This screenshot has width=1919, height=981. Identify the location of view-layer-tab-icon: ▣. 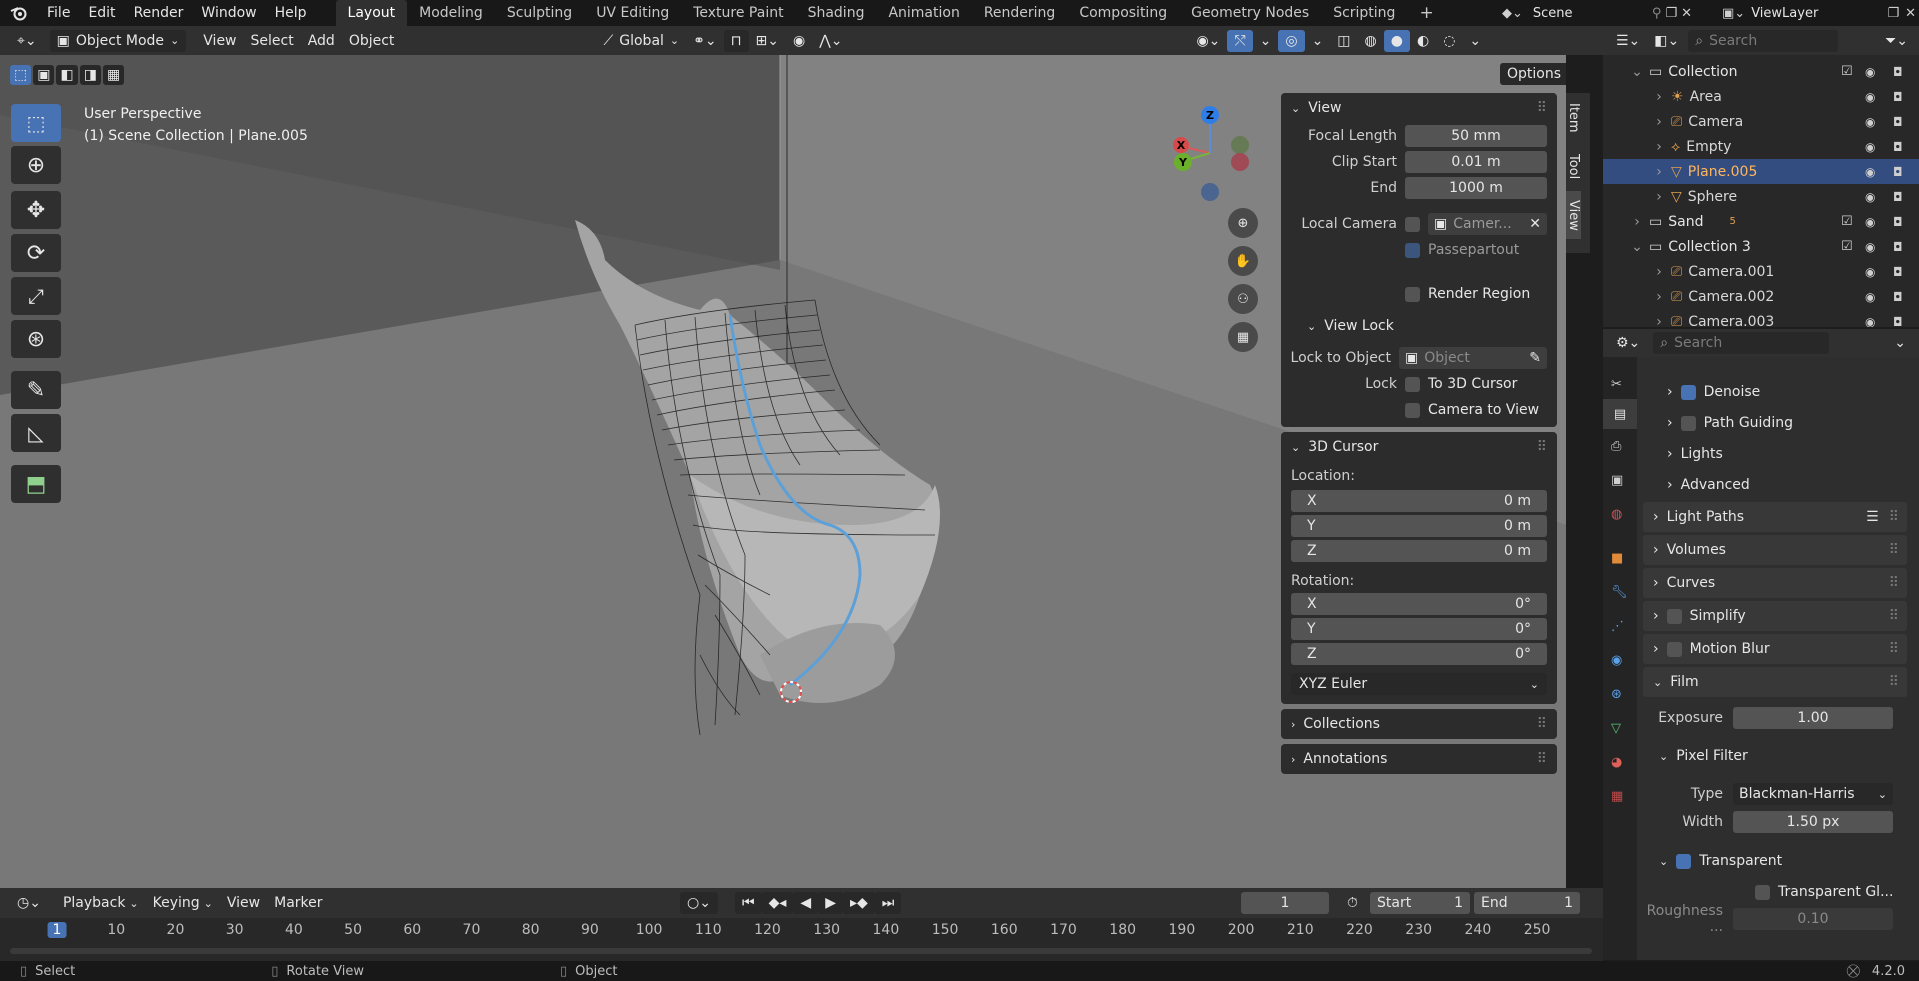
(1617, 480).